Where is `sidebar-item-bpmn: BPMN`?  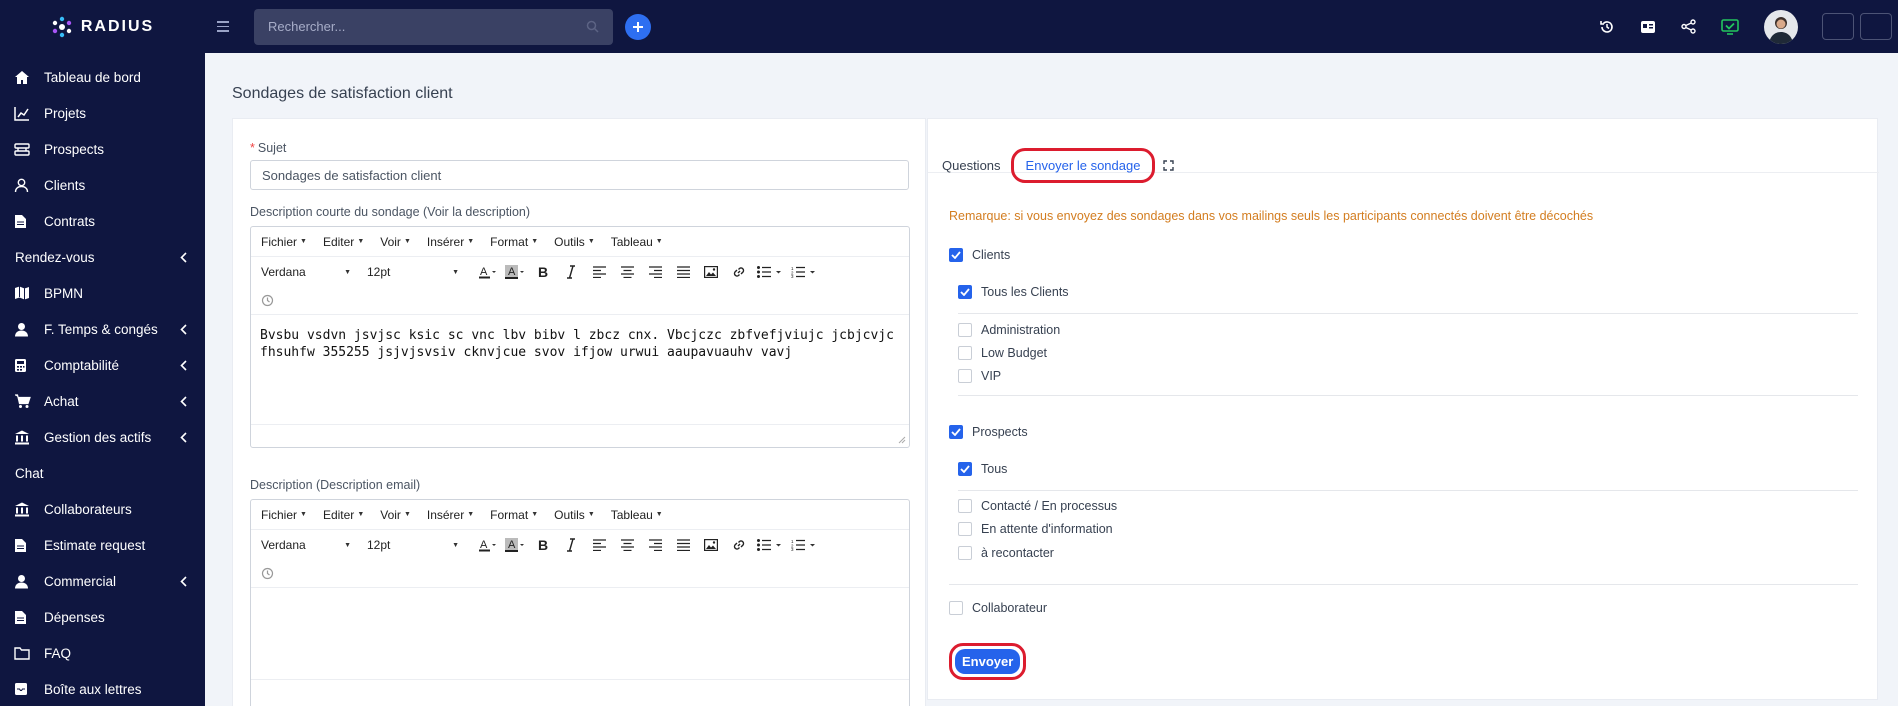
sidebar-item-bpmn: BPMN is located at coordinates (102, 293).